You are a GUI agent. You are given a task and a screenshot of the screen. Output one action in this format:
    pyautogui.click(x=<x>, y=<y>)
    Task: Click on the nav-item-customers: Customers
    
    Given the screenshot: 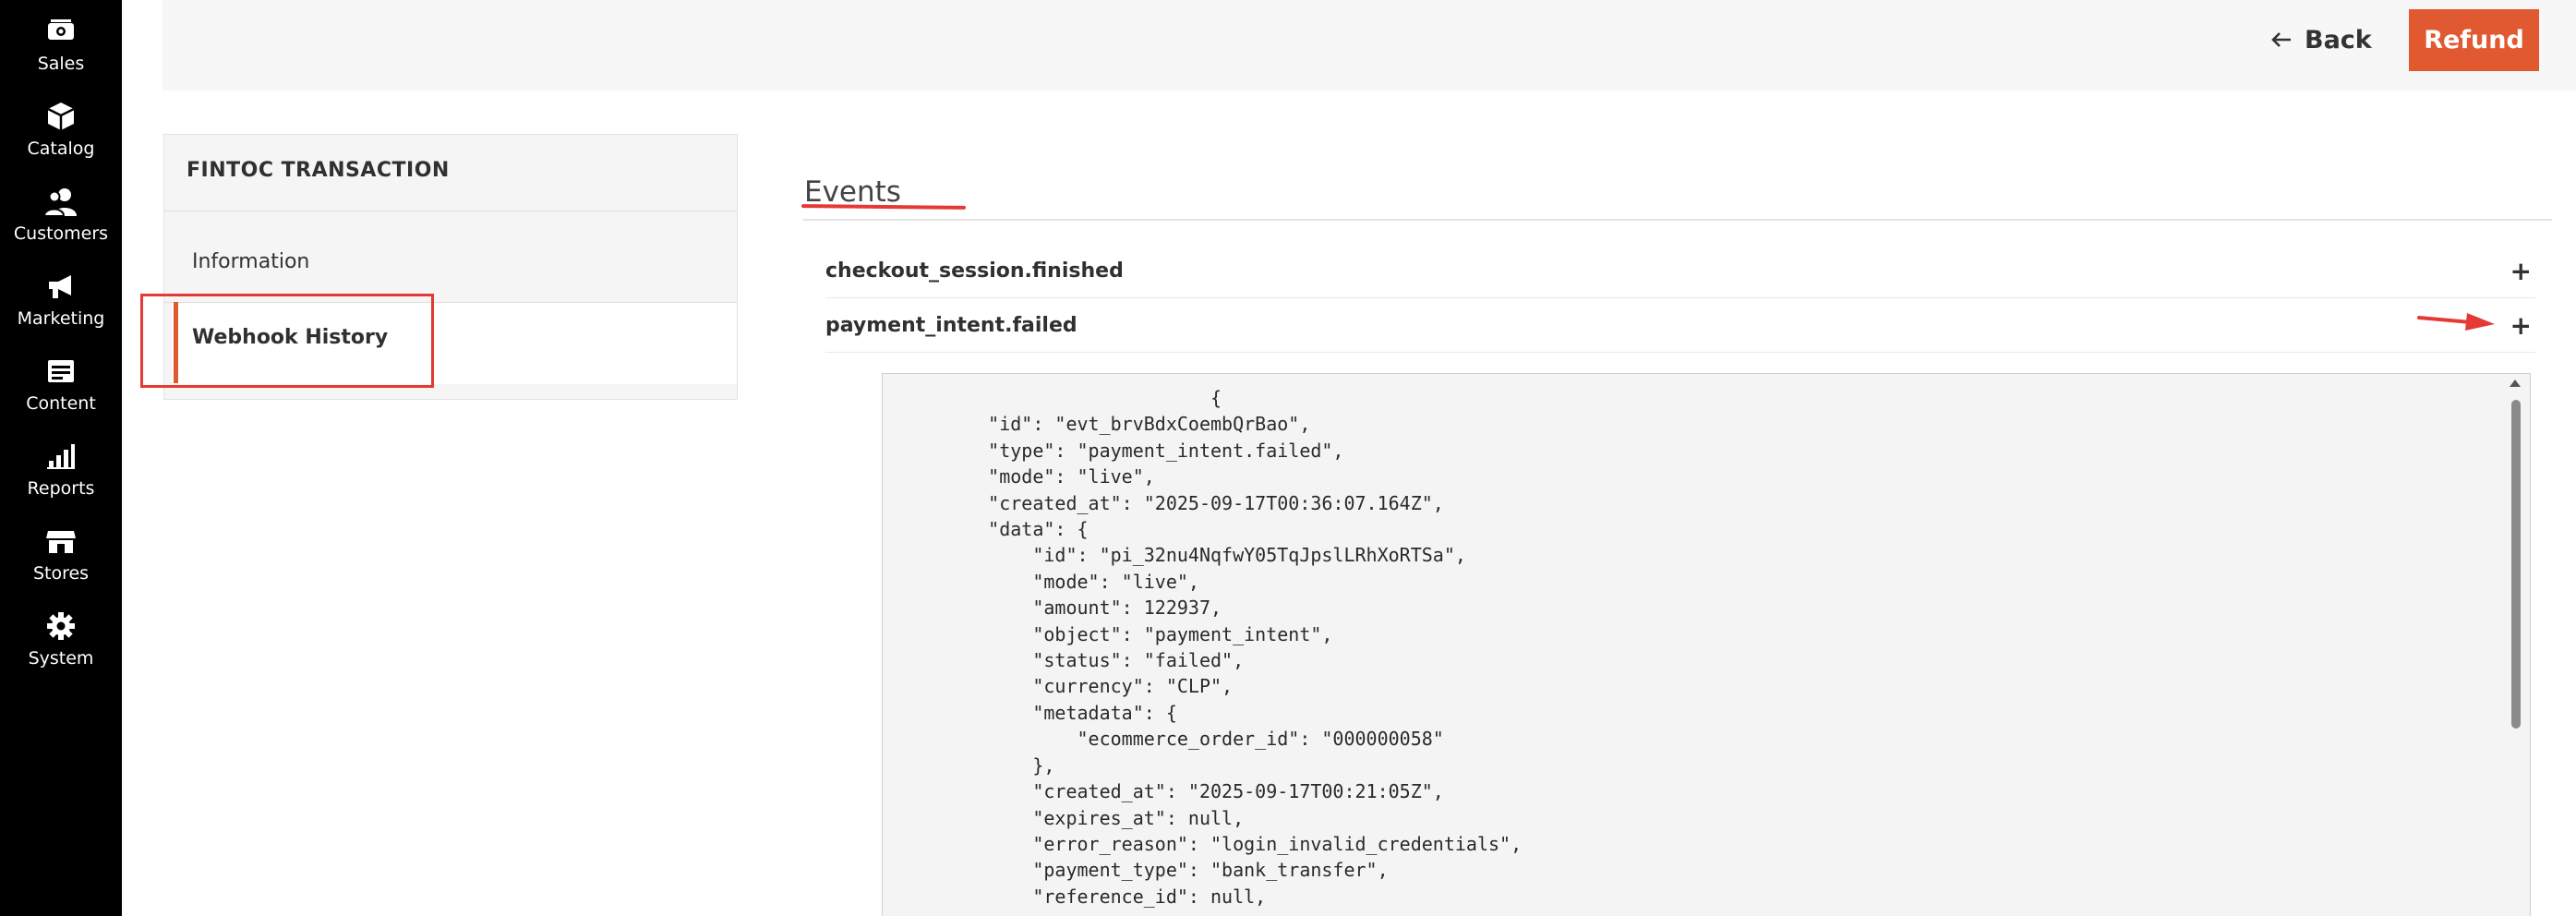 What is the action you would take?
    pyautogui.click(x=61, y=223)
    